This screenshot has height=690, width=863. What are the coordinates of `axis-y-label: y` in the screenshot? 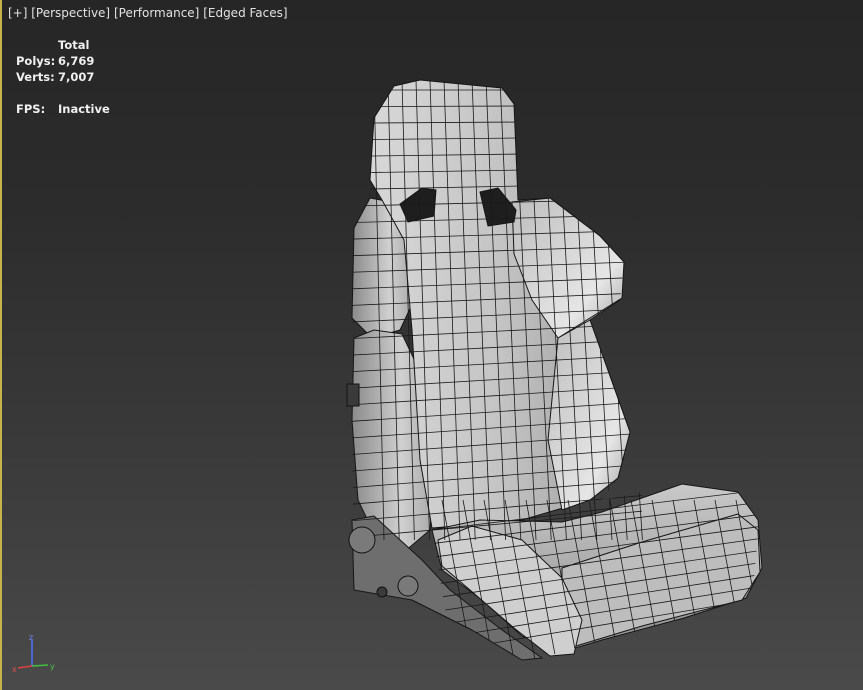 It's located at (52, 666).